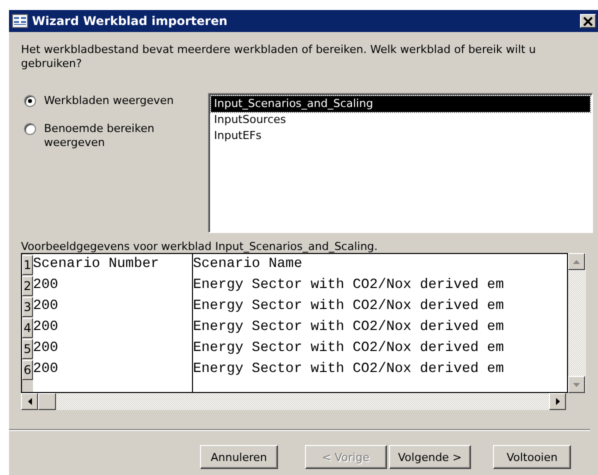 The image size is (598, 475). Describe the element at coordinates (27, 328) in the screenshot. I see `row-number: 4` at that location.